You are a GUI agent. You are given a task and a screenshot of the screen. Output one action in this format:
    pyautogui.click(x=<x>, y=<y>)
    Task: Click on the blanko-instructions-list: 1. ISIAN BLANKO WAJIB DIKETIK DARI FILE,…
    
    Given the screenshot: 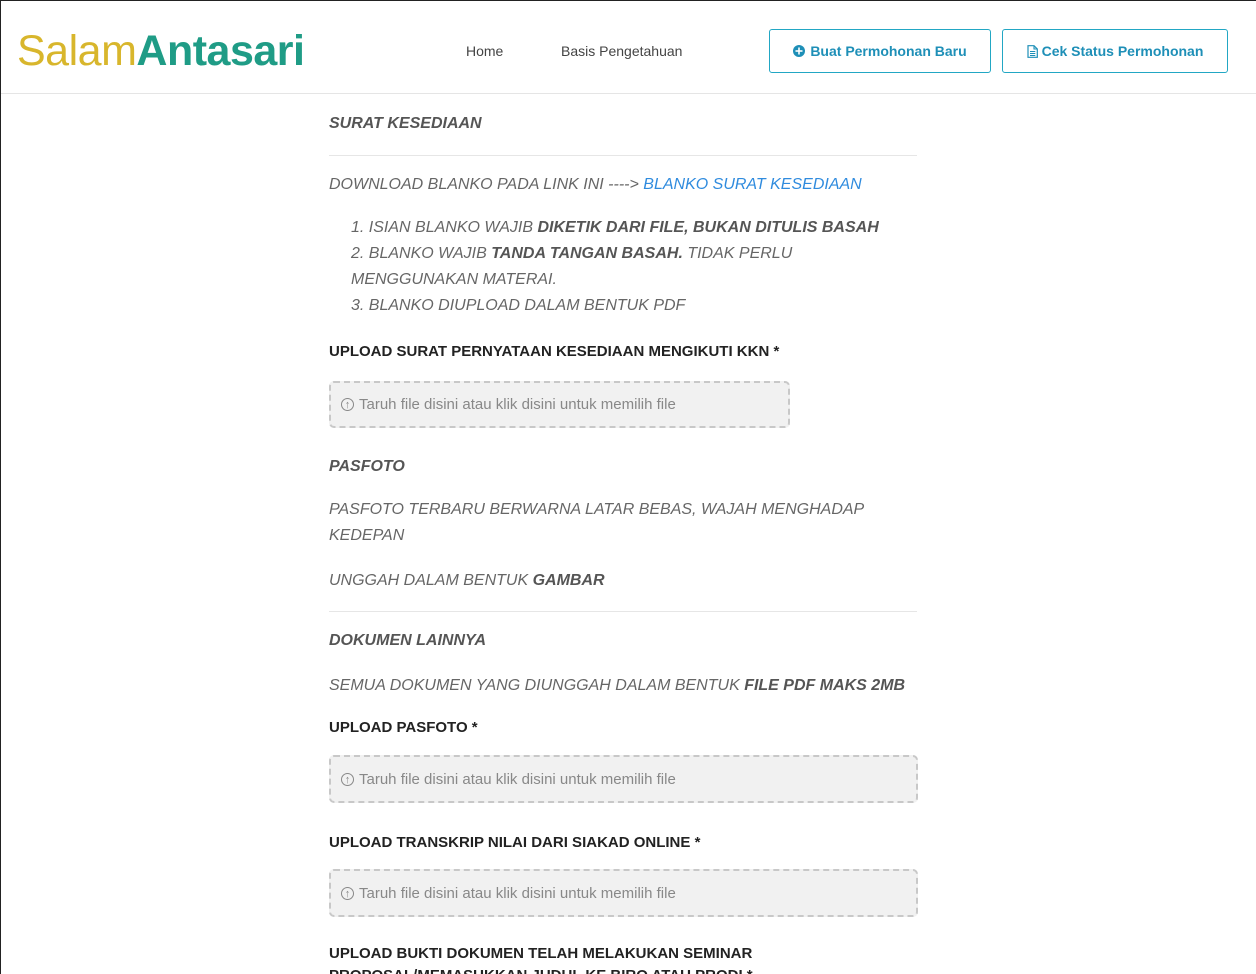 What is the action you would take?
    pyautogui.click(x=634, y=267)
    